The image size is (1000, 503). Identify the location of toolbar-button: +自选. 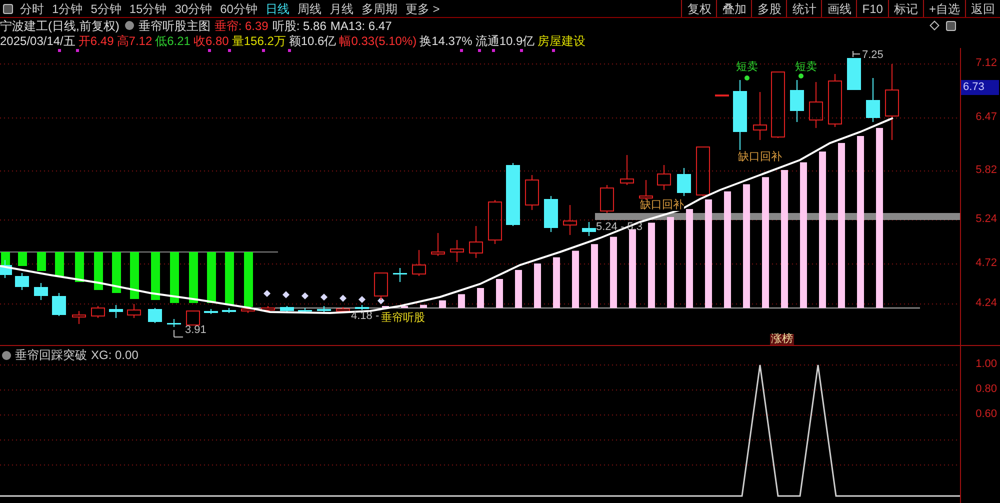
(943, 8).